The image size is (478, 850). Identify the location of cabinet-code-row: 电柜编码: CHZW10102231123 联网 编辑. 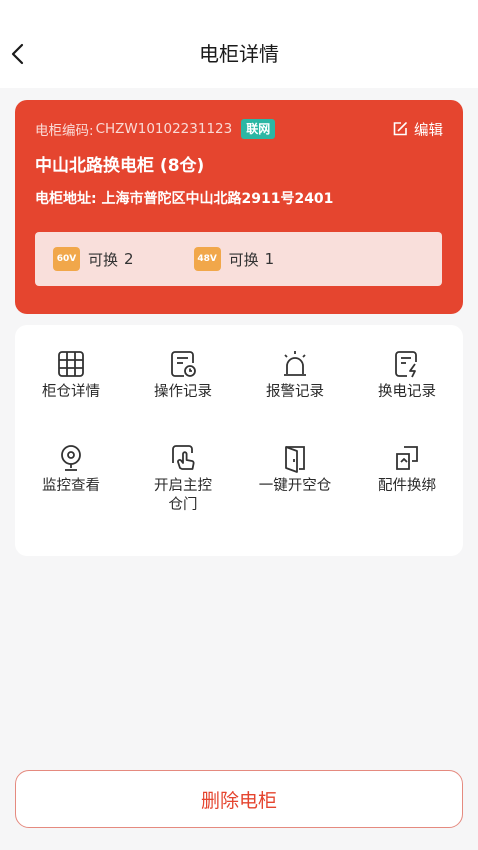
(239, 129).